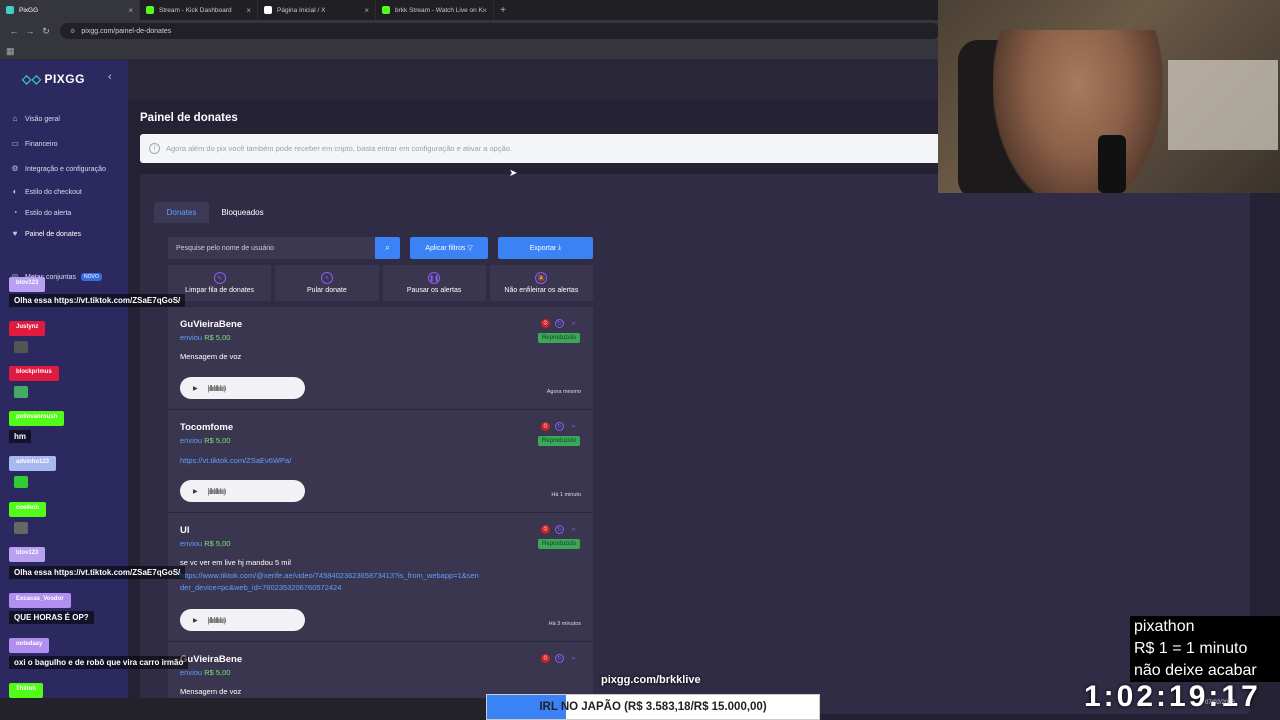 The image size is (1280, 720). What do you see at coordinates (14, 31) in the screenshot?
I see `back-icon: ←` at bounding box center [14, 31].